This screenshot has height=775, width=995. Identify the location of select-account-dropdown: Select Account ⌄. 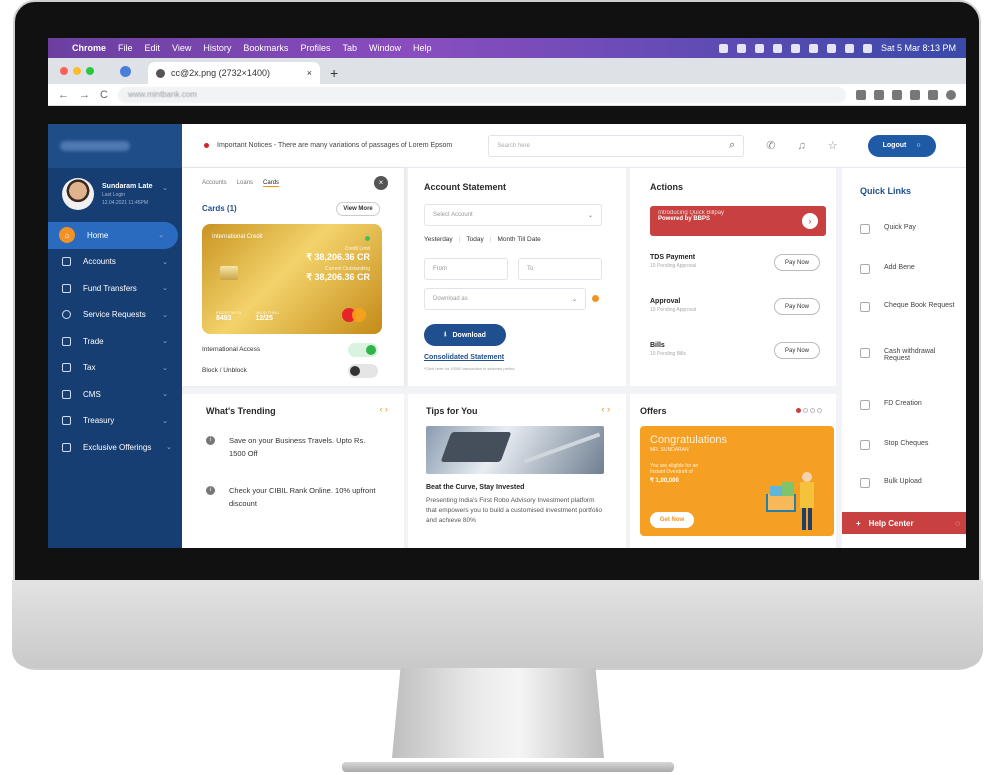
(513, 215).